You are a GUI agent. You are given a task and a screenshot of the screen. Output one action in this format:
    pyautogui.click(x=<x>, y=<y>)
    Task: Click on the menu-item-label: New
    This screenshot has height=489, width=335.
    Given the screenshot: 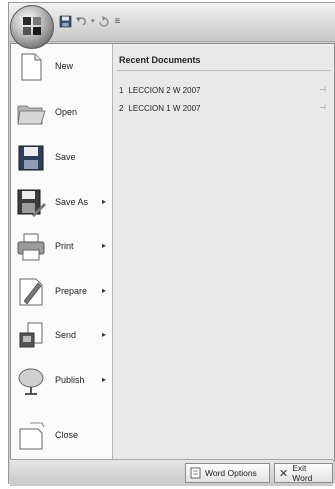 What is the action you would take?
    pyautogui.click(x=64, y=66)
    